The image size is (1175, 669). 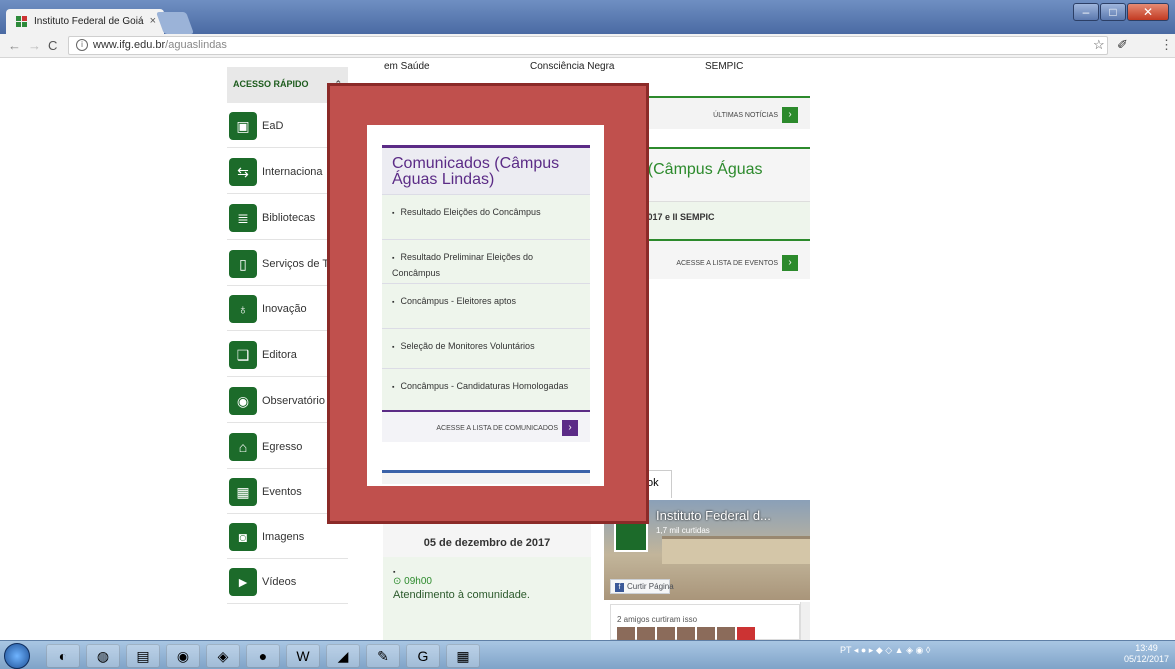 I want to click on language-indicator: PT, so click(x=845, y=650).